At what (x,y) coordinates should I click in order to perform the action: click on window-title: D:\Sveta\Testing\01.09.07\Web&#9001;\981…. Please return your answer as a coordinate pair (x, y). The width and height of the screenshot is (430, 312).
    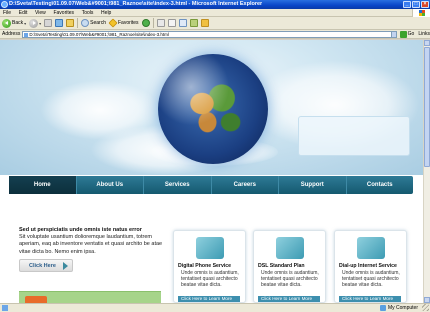
    Looking at the image, I should click on (136, 4).